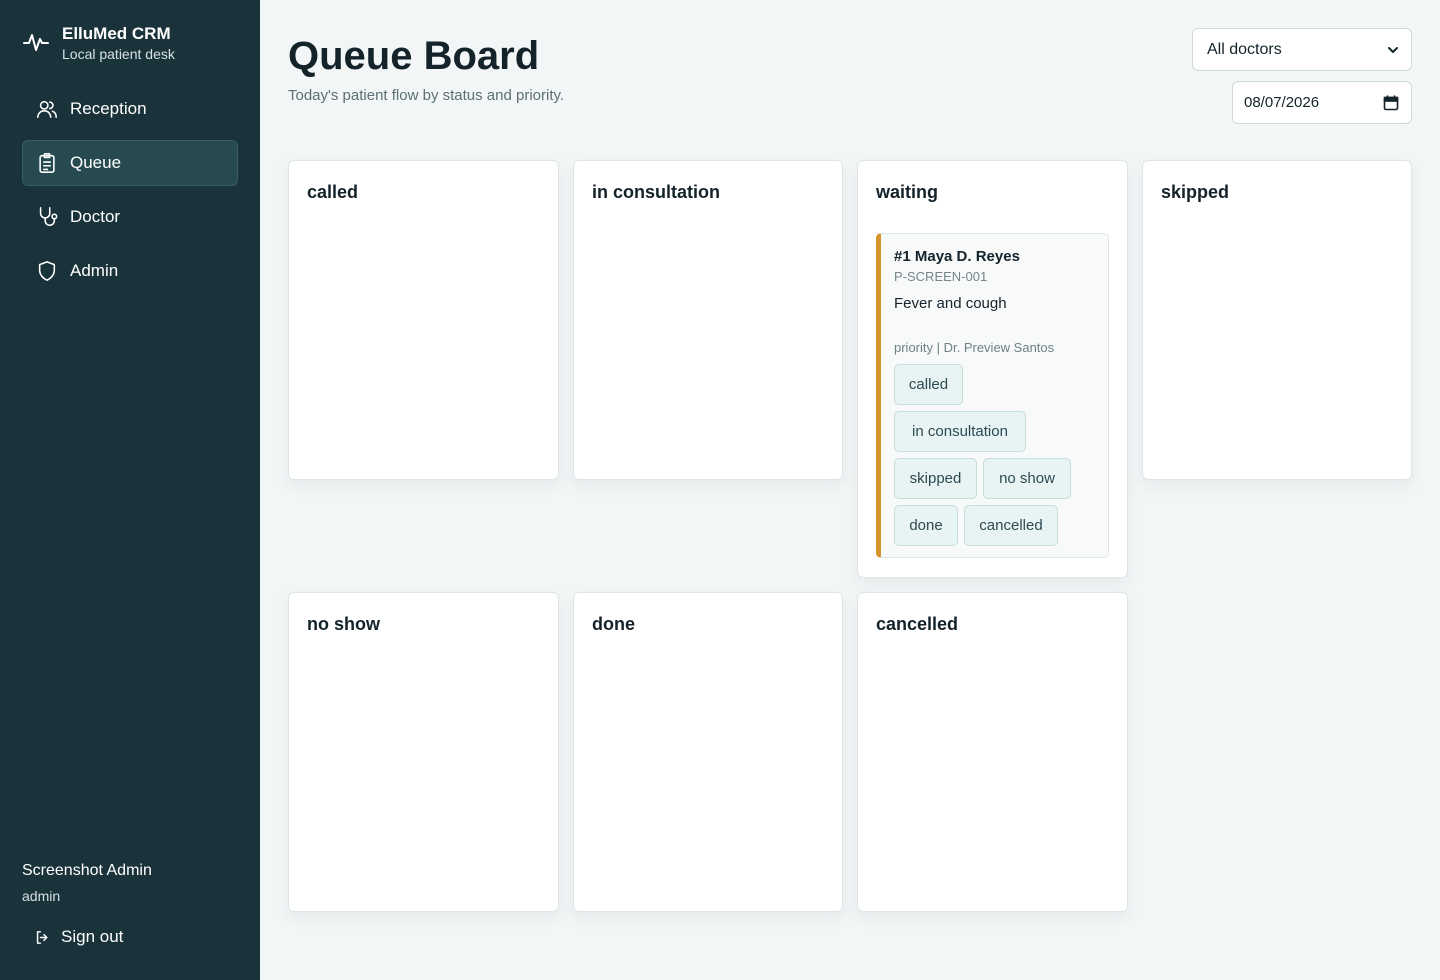  Describe the element at coordinates (333, 192) in the screenshot. I see `column-title: called` at that location.